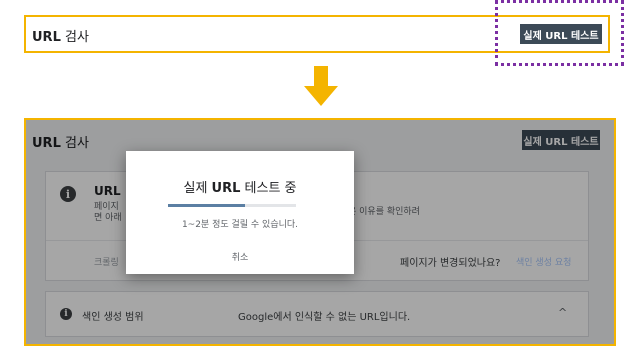 Image resolution: width=636 pixels, height=356 pixels. What do you see at coordinates (559, 33) in the screenshot?
I see `highlight-dotted-box` at bounding box center [559, 33].